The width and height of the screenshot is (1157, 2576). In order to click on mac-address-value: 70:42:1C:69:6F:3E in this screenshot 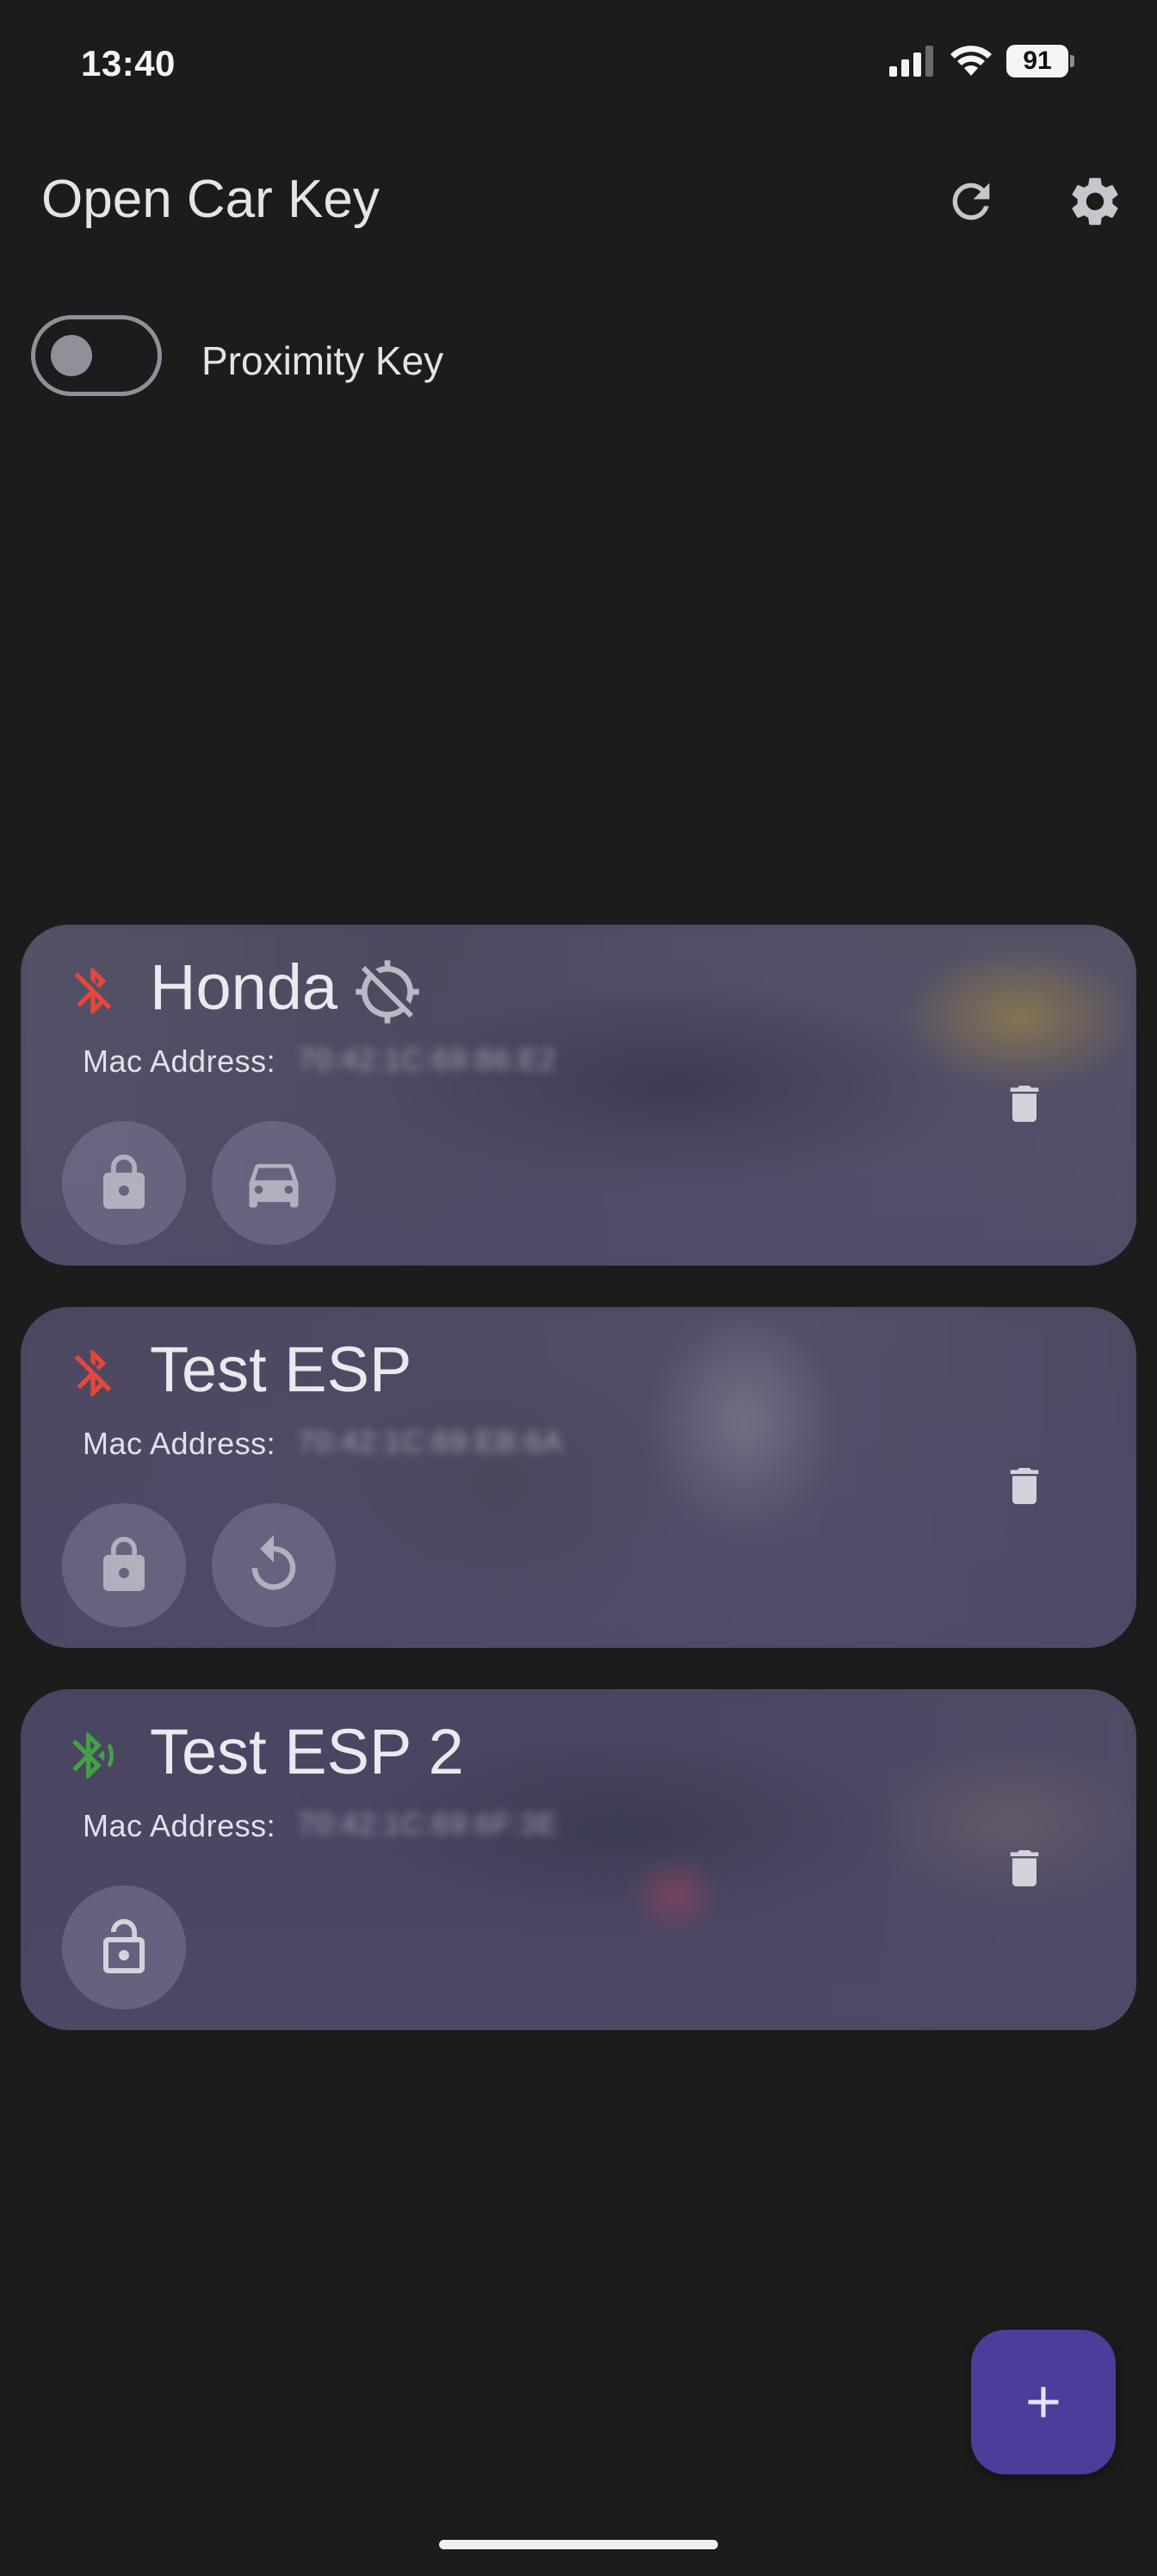, I will do `click(428, 1824)`.